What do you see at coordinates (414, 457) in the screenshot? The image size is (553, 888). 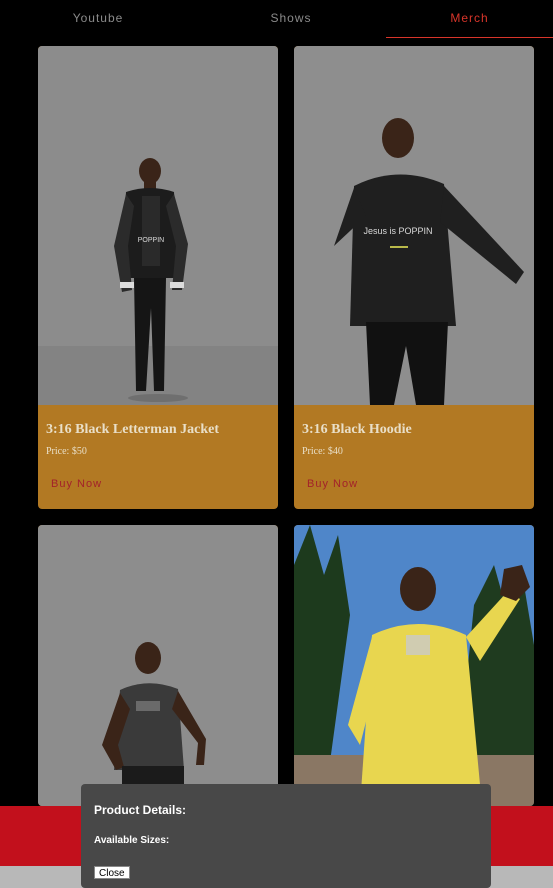 I see `product-info: 3:16 Black Hoodie Price: $40 Buy Now` at bounding box center [414, 457].